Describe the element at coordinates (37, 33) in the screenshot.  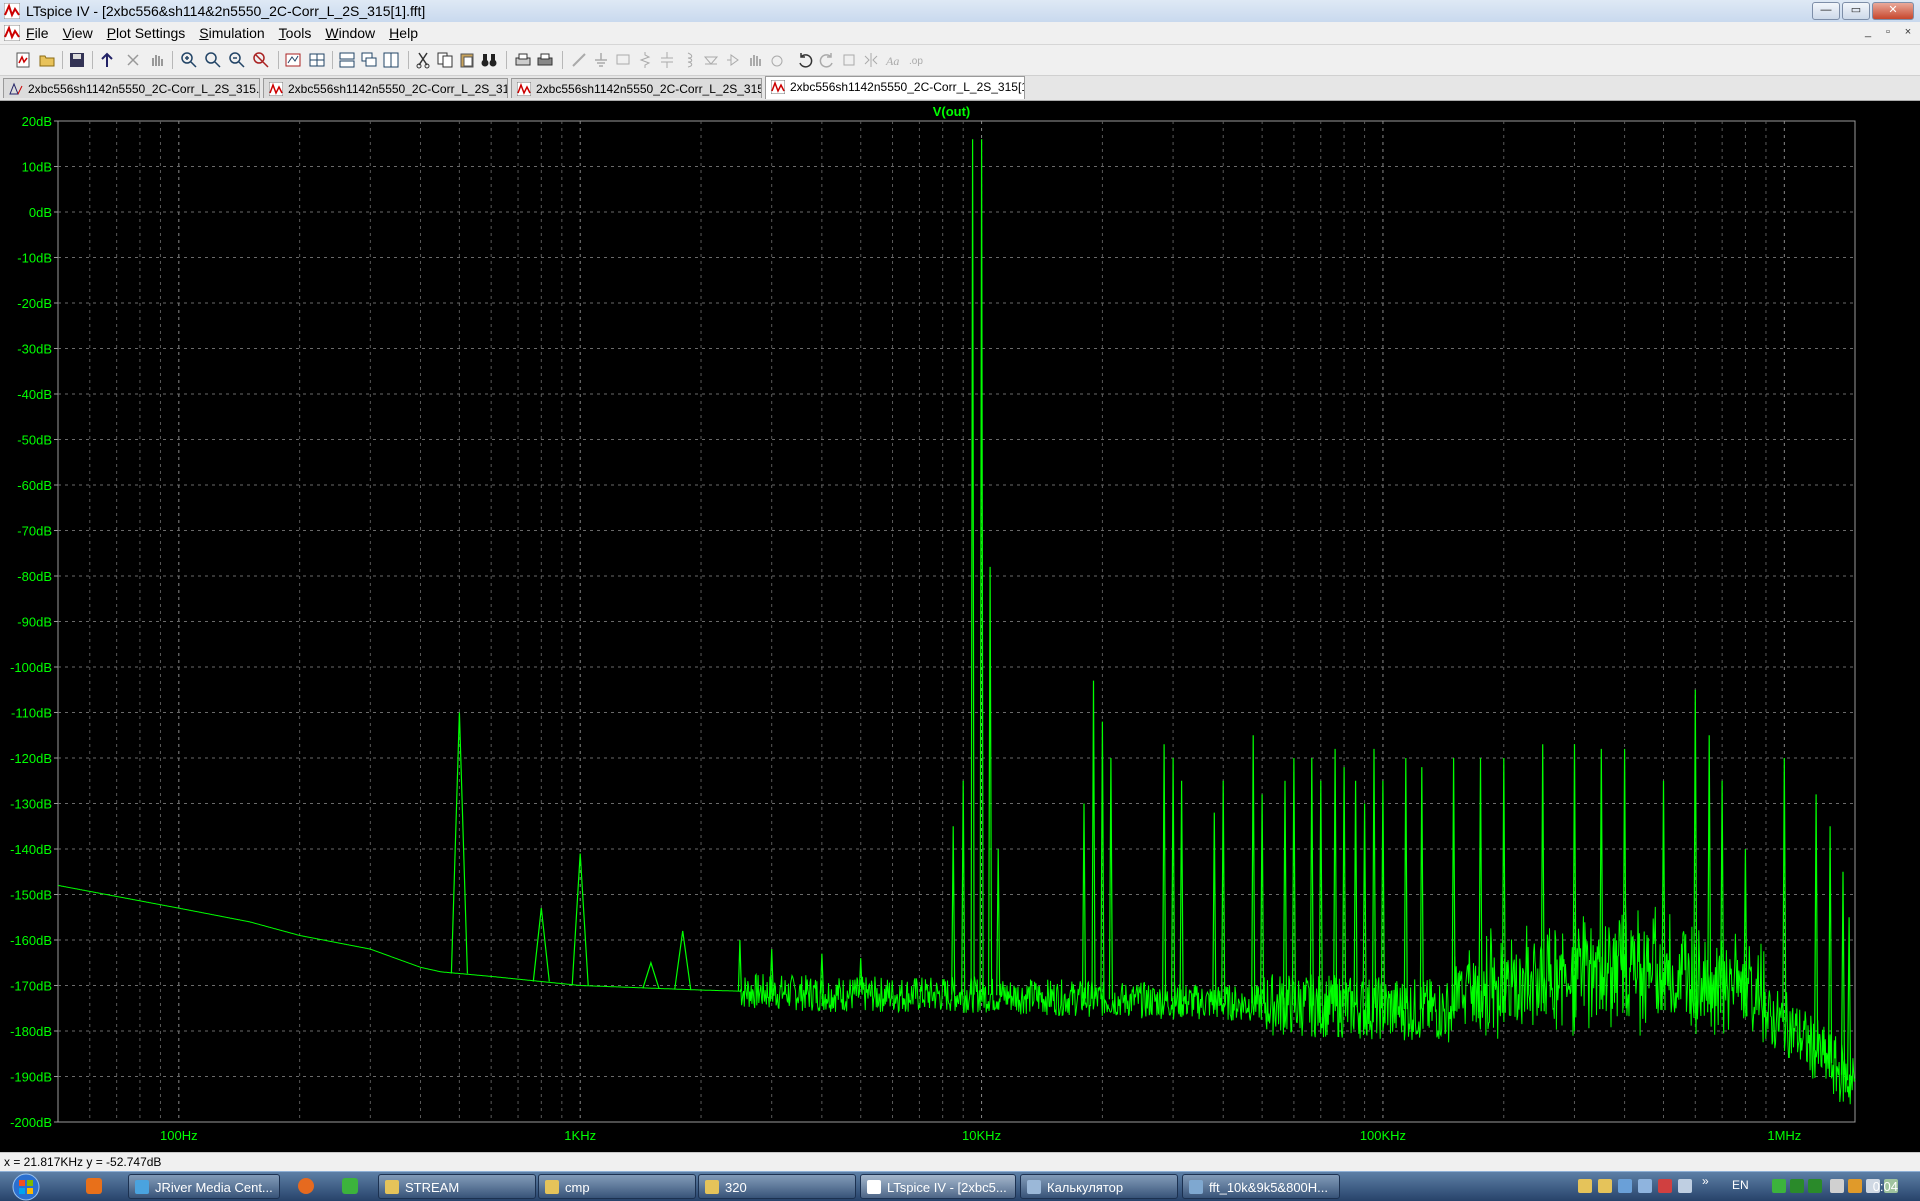
I see `menu-file: File` at that location.